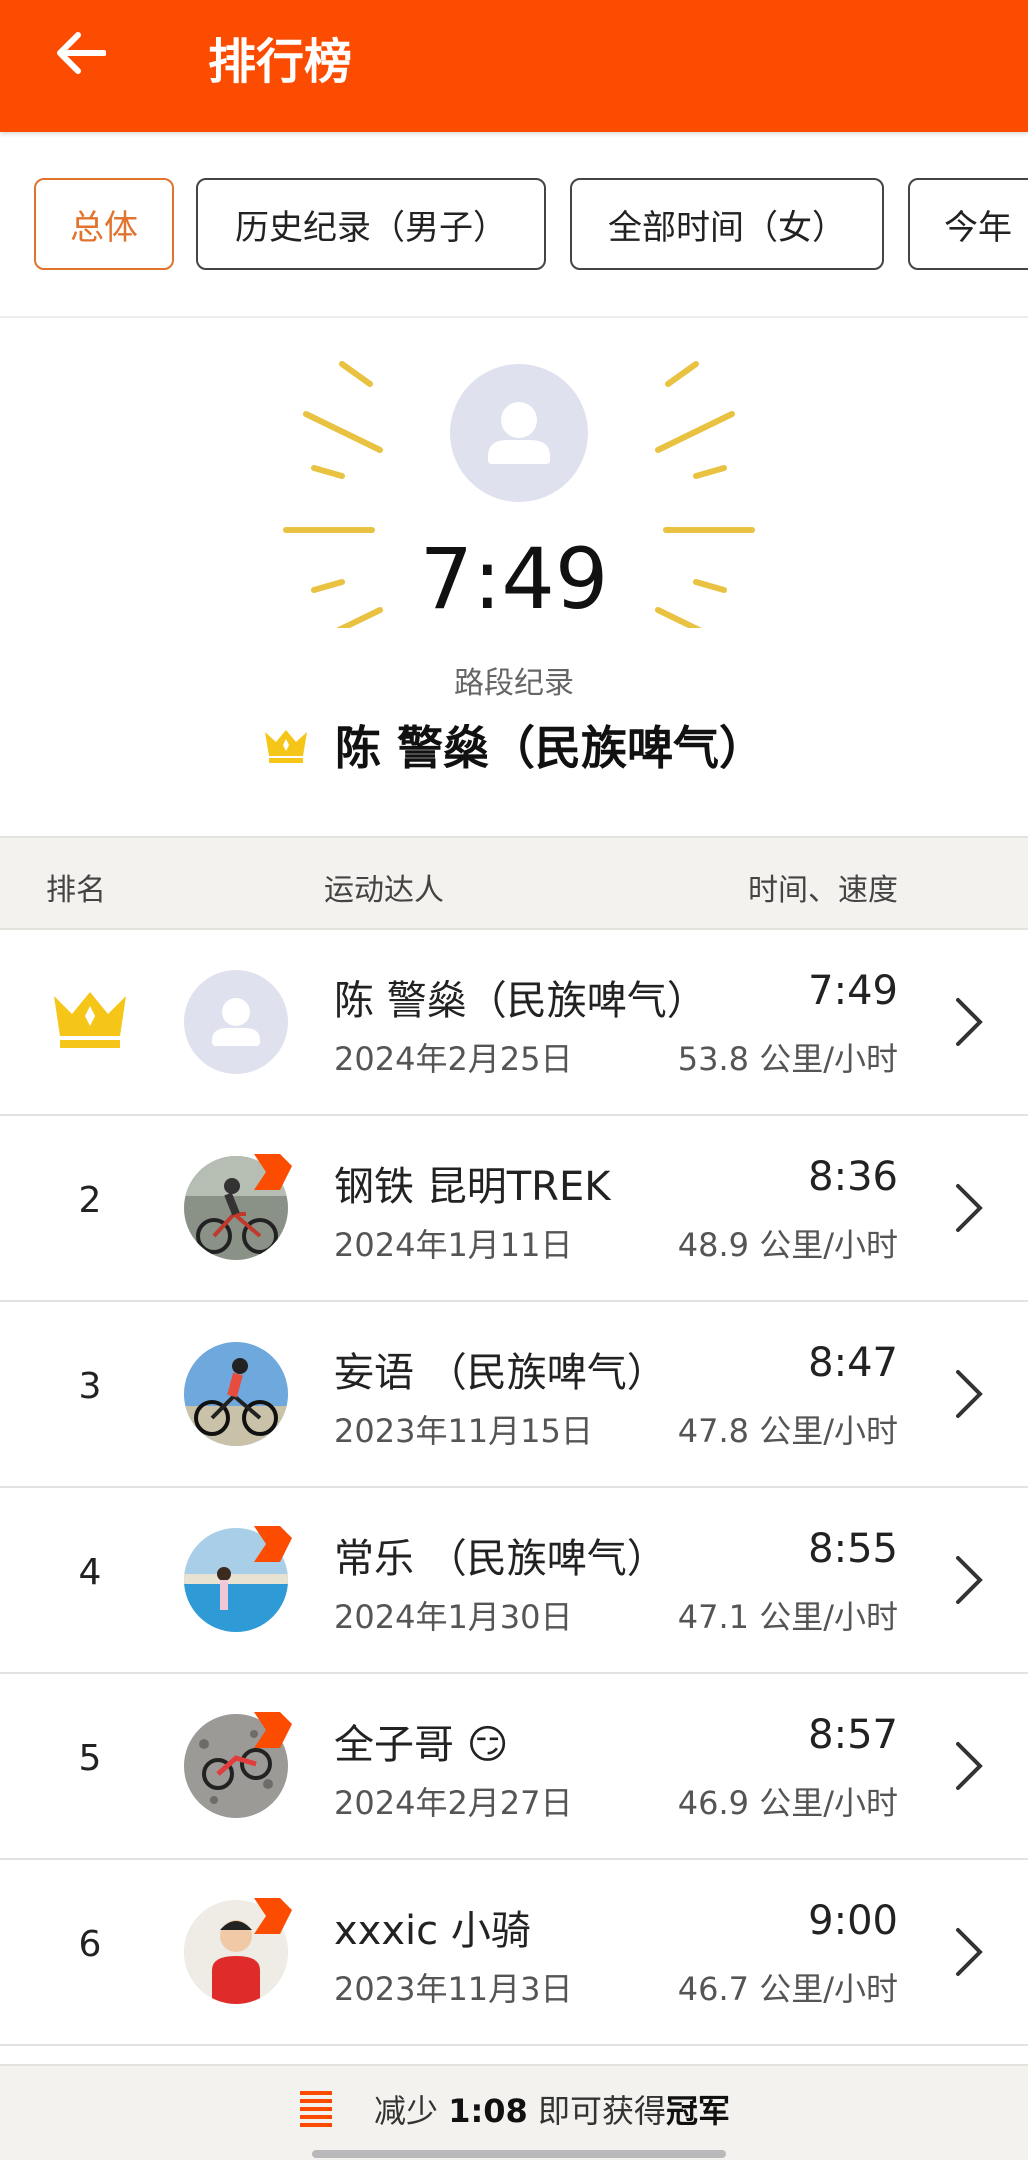 Image resolution: width=1028 pixels, height=2160 pixels. Describe the element at coordinates (520, 1001) in the screenshot. I see `athlete-name: 陈 警燊（民族啤气）` at that location.